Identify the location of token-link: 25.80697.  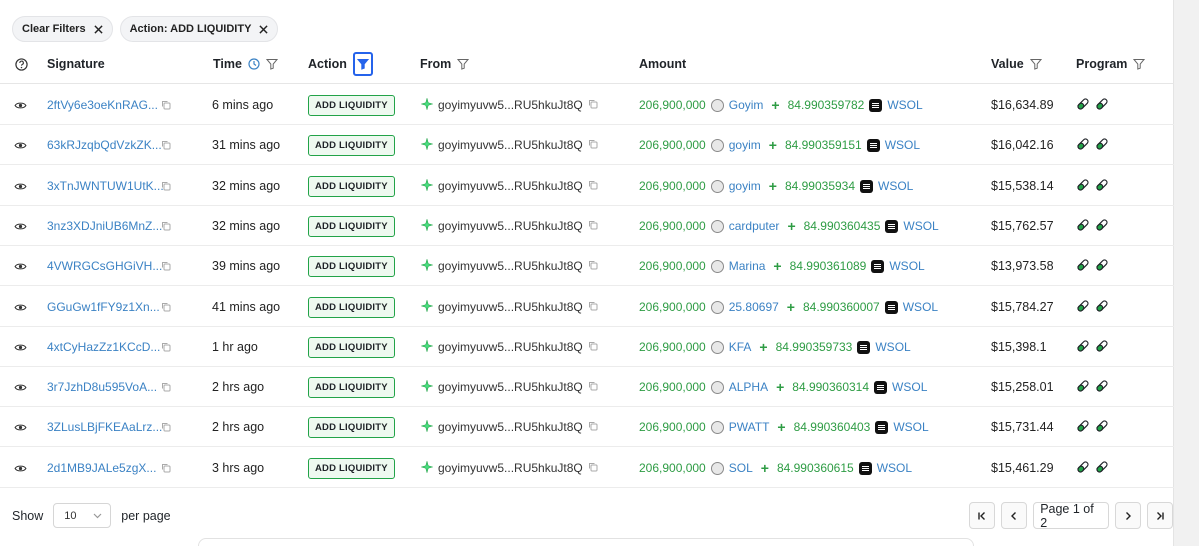
(754, 307).